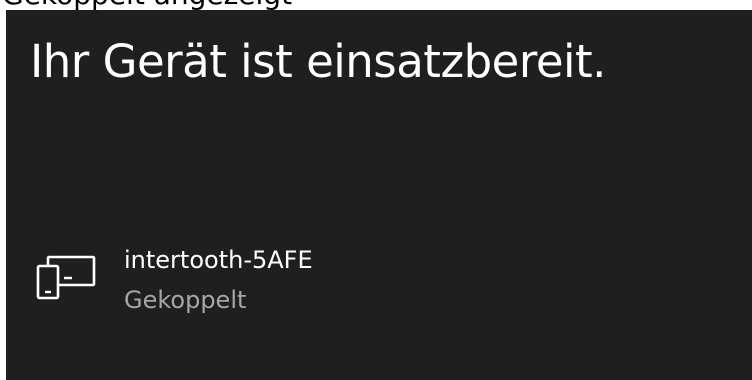 The width and height of the screenshot is (752, 380). I want to click on background-document-text: Gekoppelt angezeigt, so click(147, 5).